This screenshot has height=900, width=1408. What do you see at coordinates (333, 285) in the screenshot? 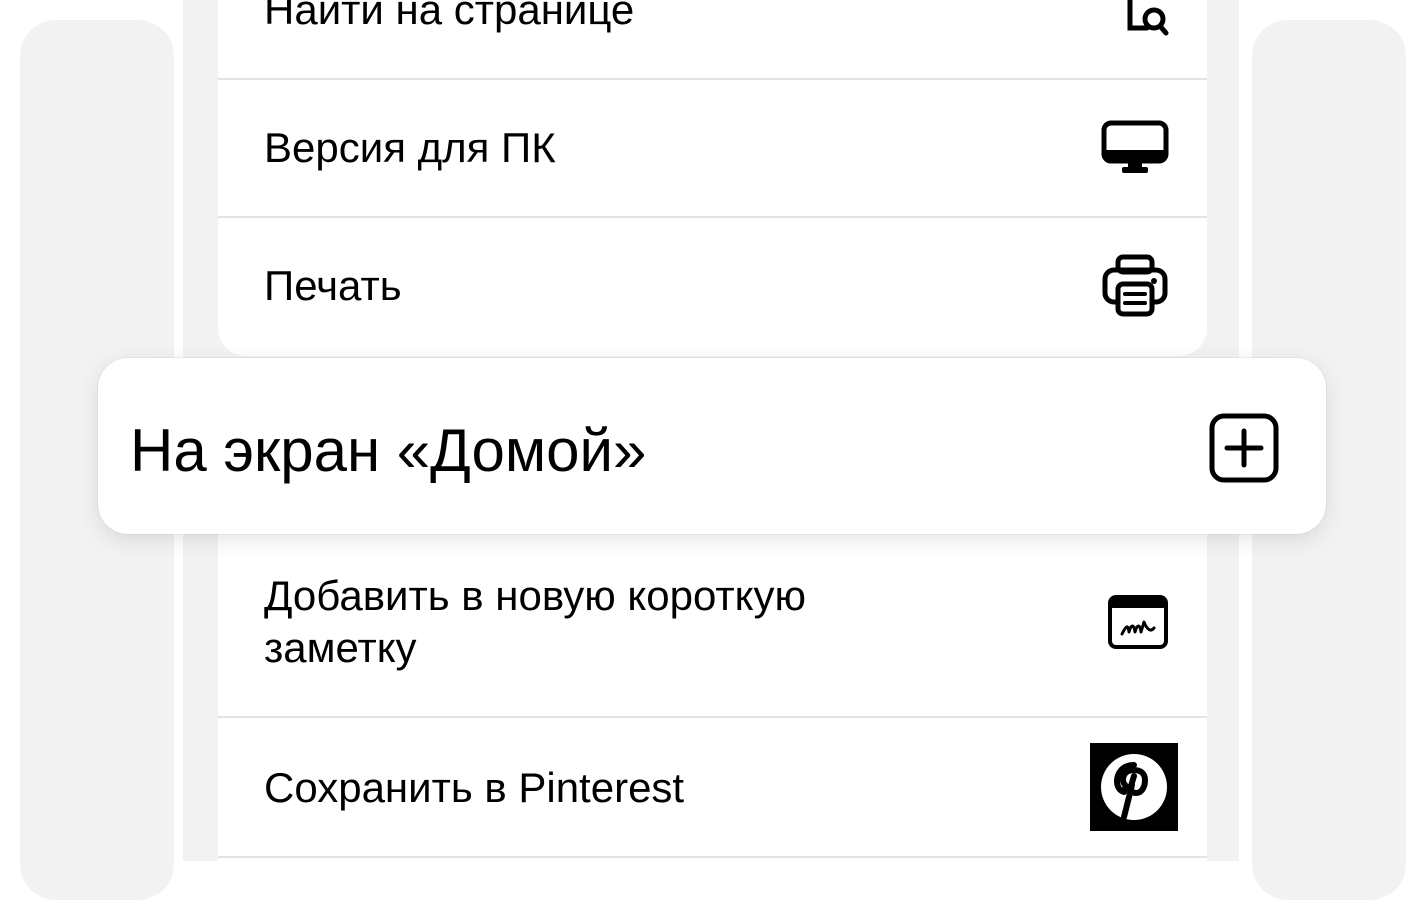
I see `menu-item-label: Печать` at bounding box center [333, 285].